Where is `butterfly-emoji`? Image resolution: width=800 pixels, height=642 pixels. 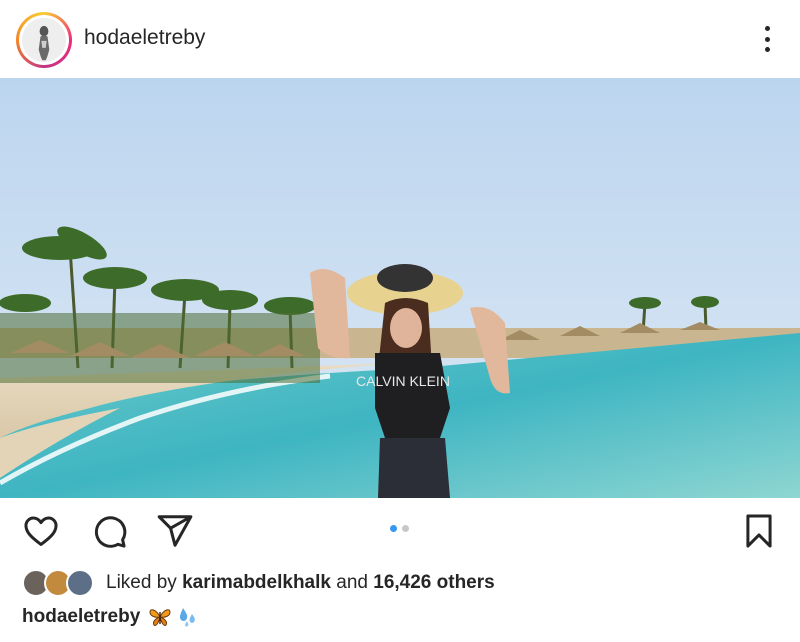
butterfly-emoji is located at coordinates (160, 617).